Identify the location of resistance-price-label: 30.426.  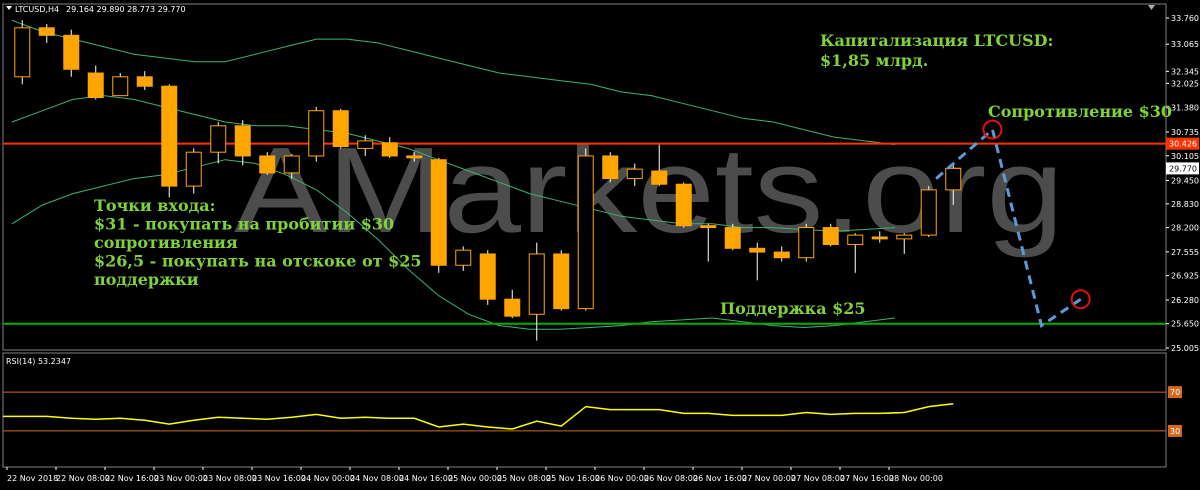
(1183, 144).